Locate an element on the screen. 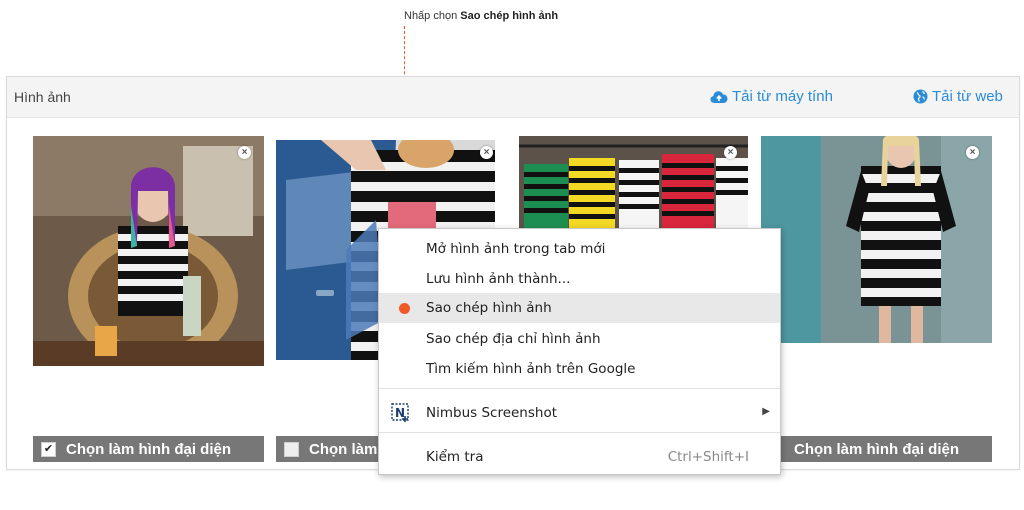 The image size is (1024, 510). photo-thumbnail-1: × is located at coordinates (148, 251).